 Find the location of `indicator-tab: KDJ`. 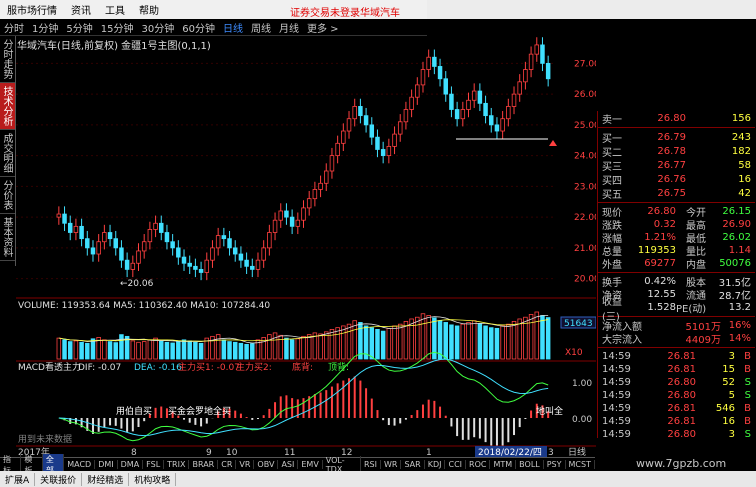

indicator-tab: KDJ is located at coordinates (435, 464).